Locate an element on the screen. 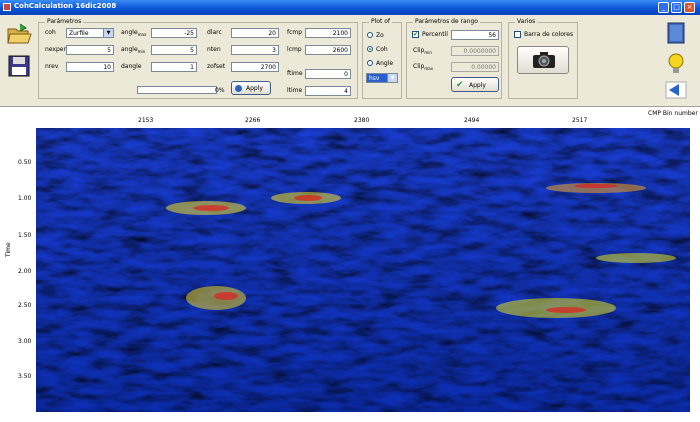 The height and width of the screenshot is (422, 700). radio-zo is located at coordinates (370, 35).